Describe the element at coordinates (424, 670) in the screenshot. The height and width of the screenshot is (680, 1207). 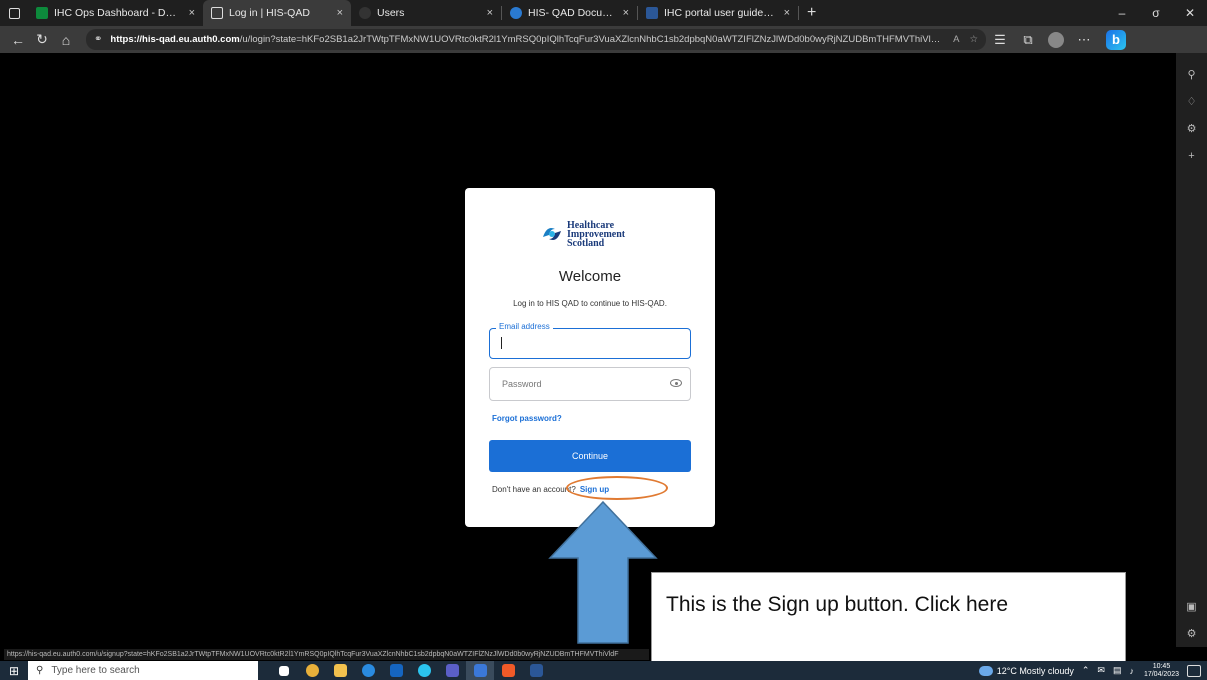
I see `edge-icon` at that location.